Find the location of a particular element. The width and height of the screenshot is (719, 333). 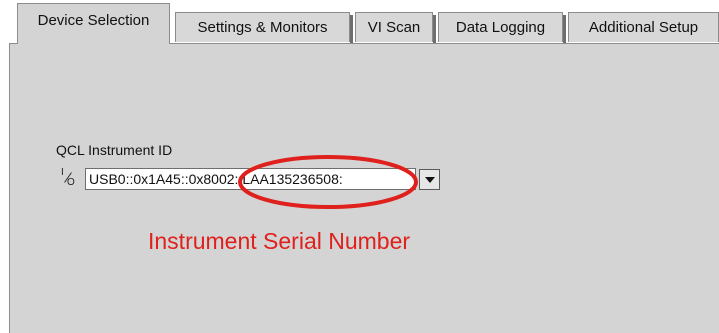

tab-additional-setup: Additional Setup is located at coordinates (643, 27).